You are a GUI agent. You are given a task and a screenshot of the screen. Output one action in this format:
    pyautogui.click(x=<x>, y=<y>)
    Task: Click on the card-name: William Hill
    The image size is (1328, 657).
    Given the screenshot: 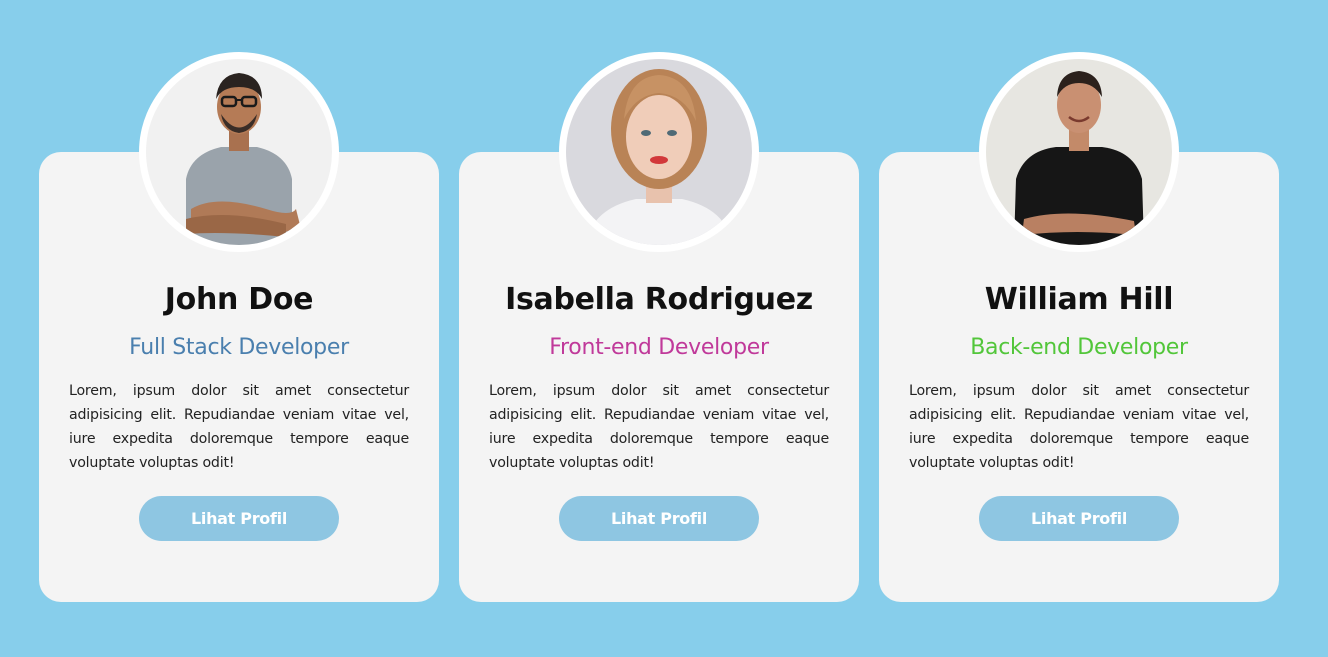 What is the action you would take?
    pyautogui.click(x=1079, y=299)
    